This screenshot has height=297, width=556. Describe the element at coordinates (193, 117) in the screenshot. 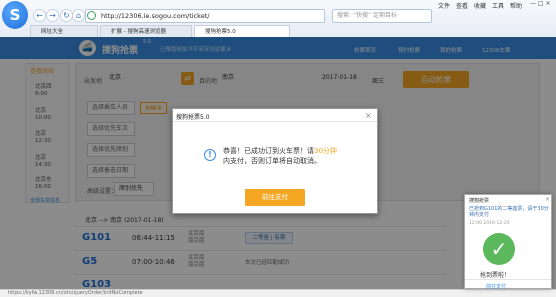

I see `dialog-title: 搜狗抢票5.0` at that location.